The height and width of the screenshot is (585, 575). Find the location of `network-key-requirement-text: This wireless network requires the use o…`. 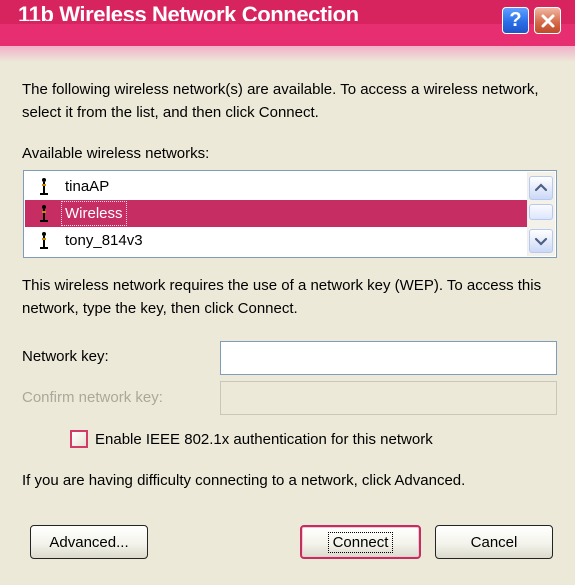

network-key-requirement-text: This wireless network requires the use o… is located at coordinates (282, 297).